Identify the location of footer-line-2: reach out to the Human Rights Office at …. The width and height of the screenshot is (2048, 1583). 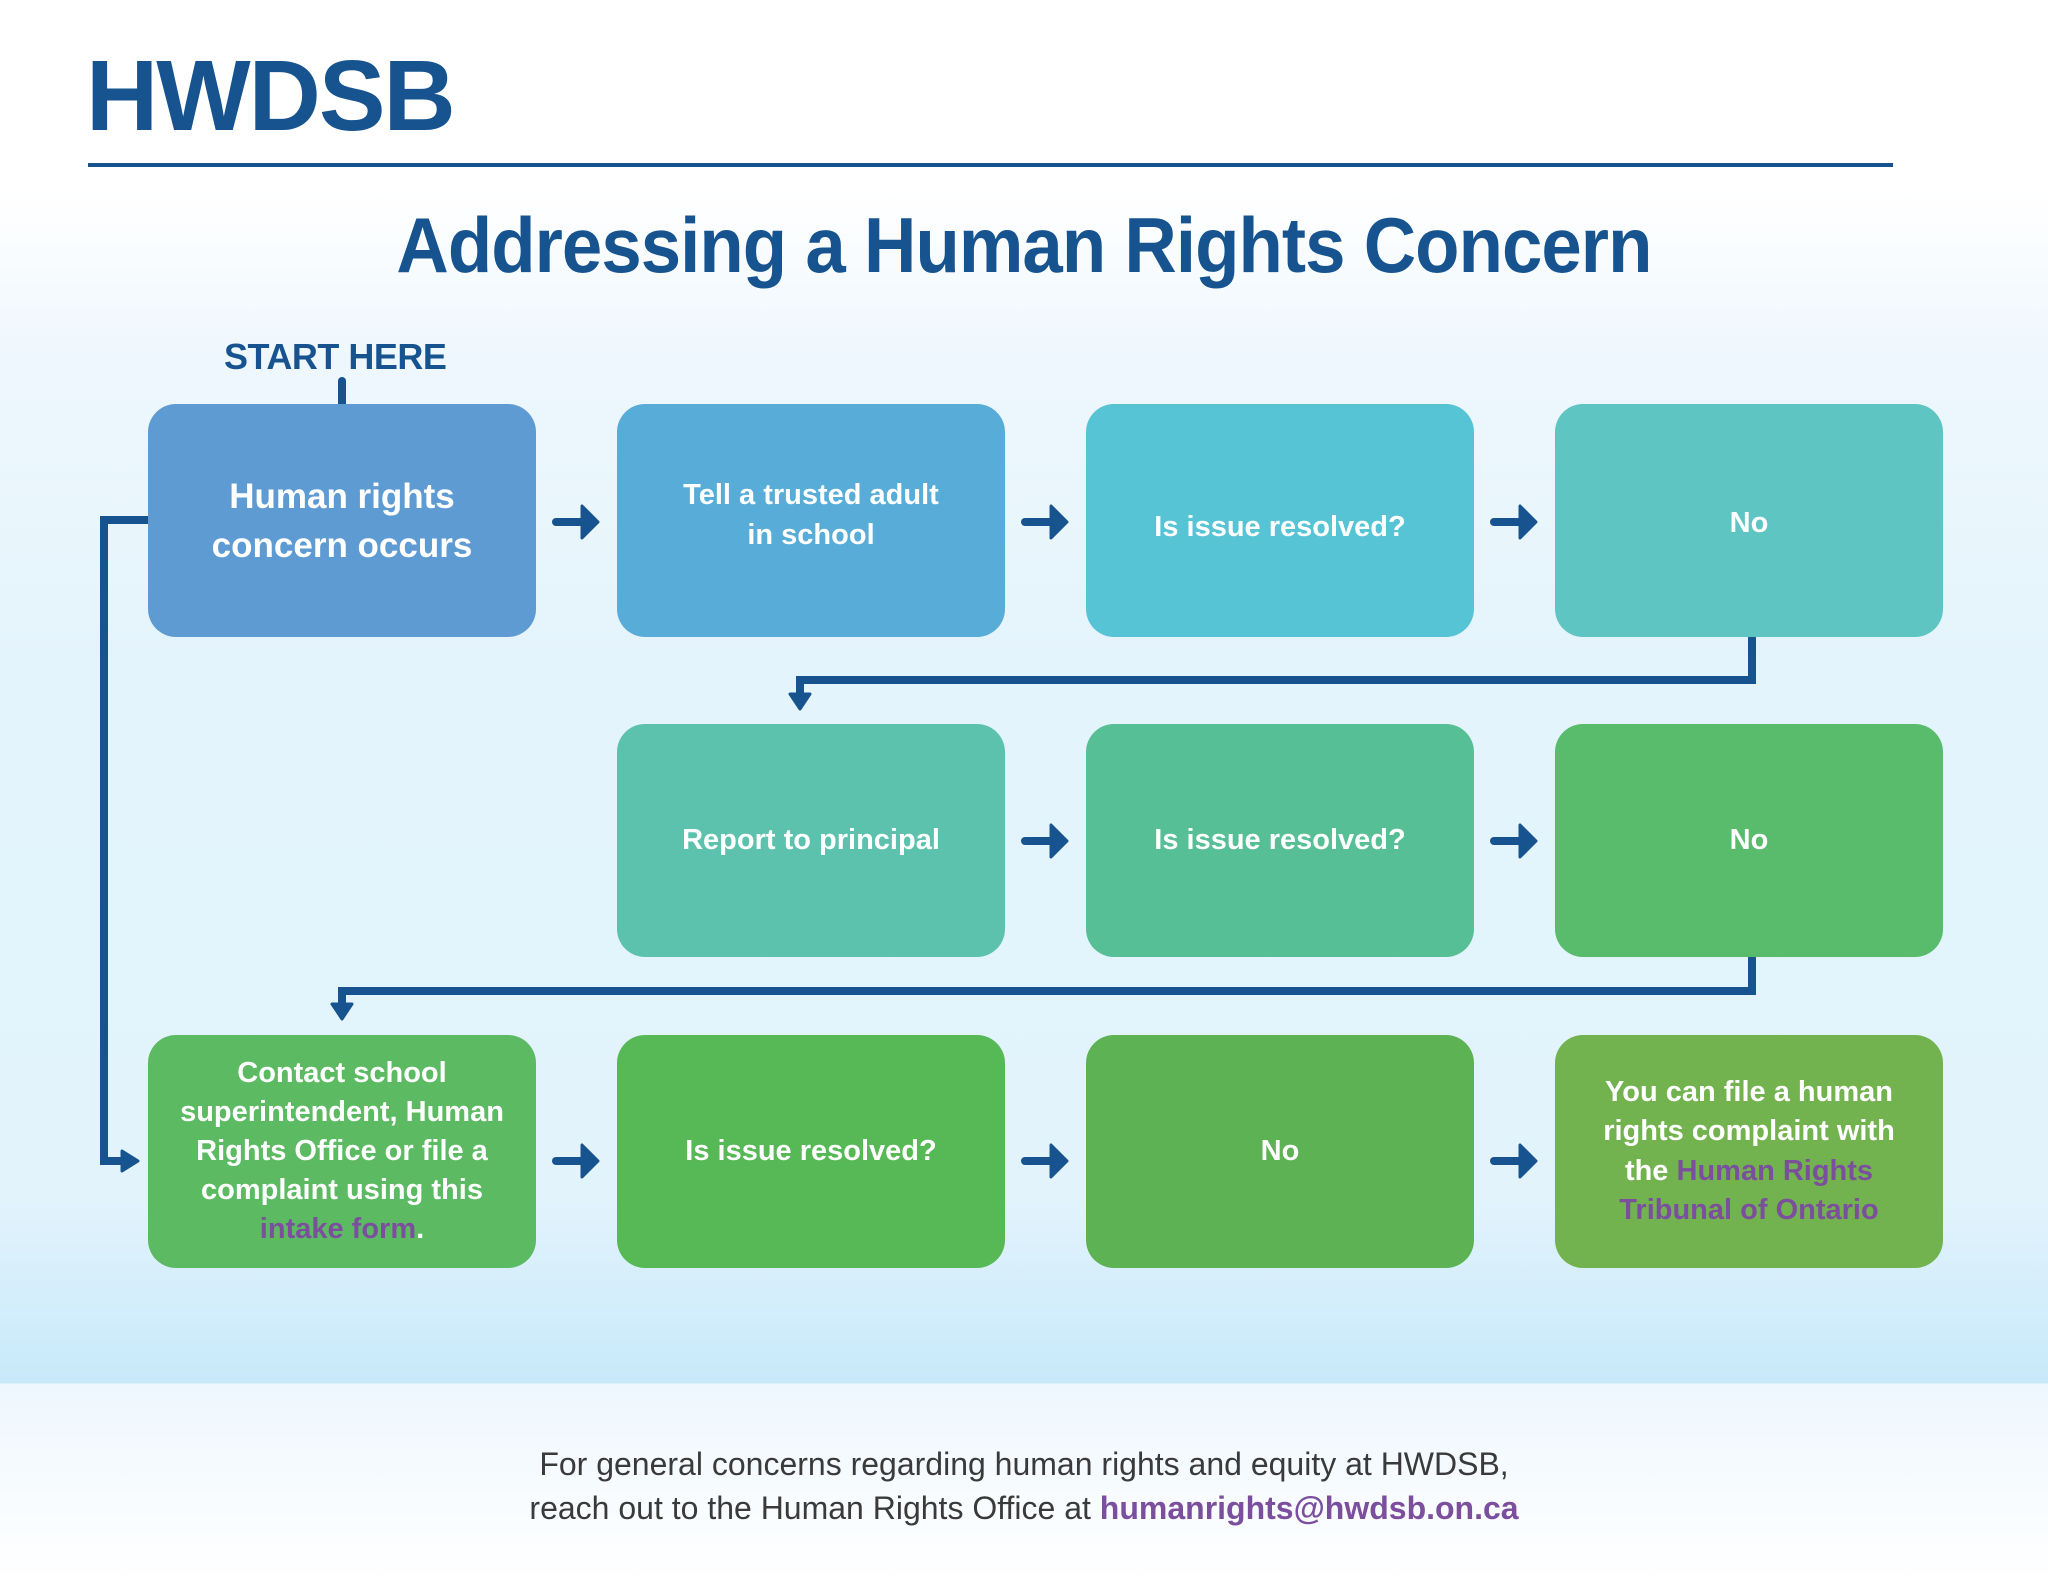
(1024, 1508).